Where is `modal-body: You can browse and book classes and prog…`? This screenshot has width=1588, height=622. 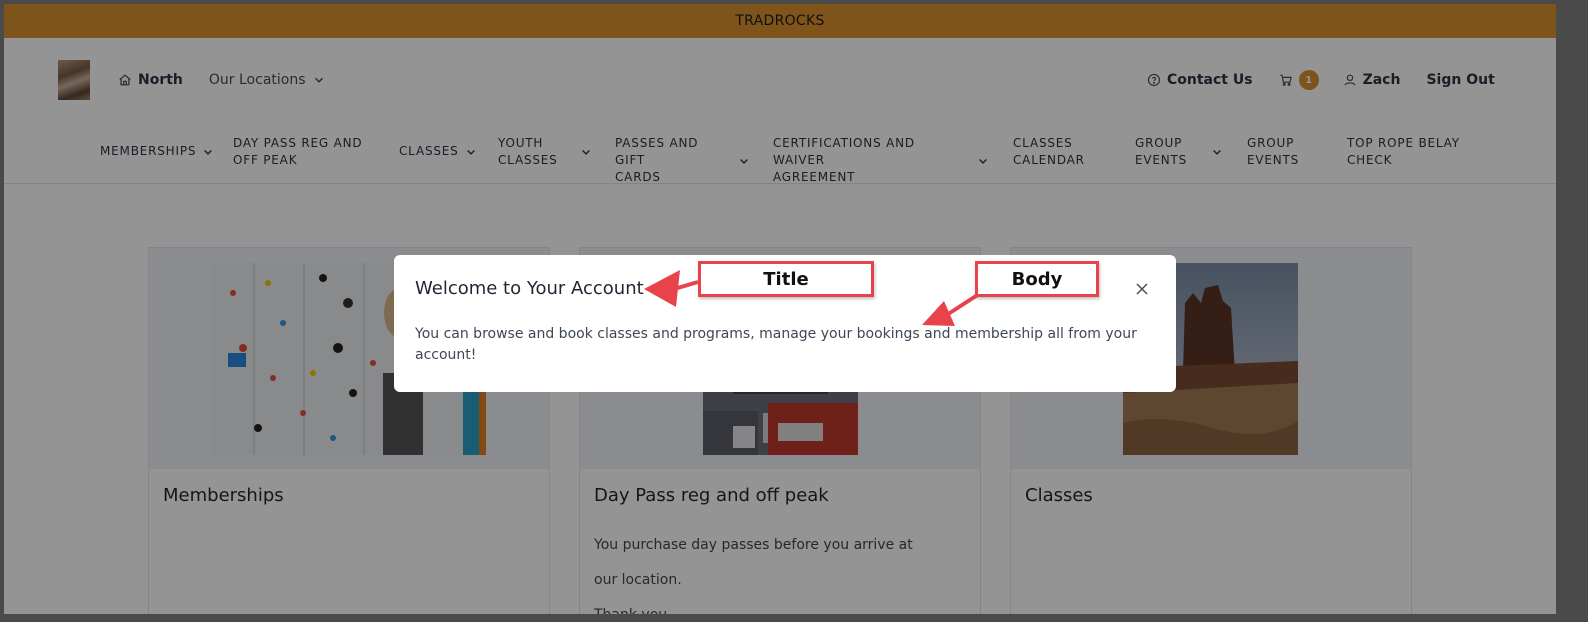 modal-body: You can browse and book classes and prog… is located at coordinates (776, 344).